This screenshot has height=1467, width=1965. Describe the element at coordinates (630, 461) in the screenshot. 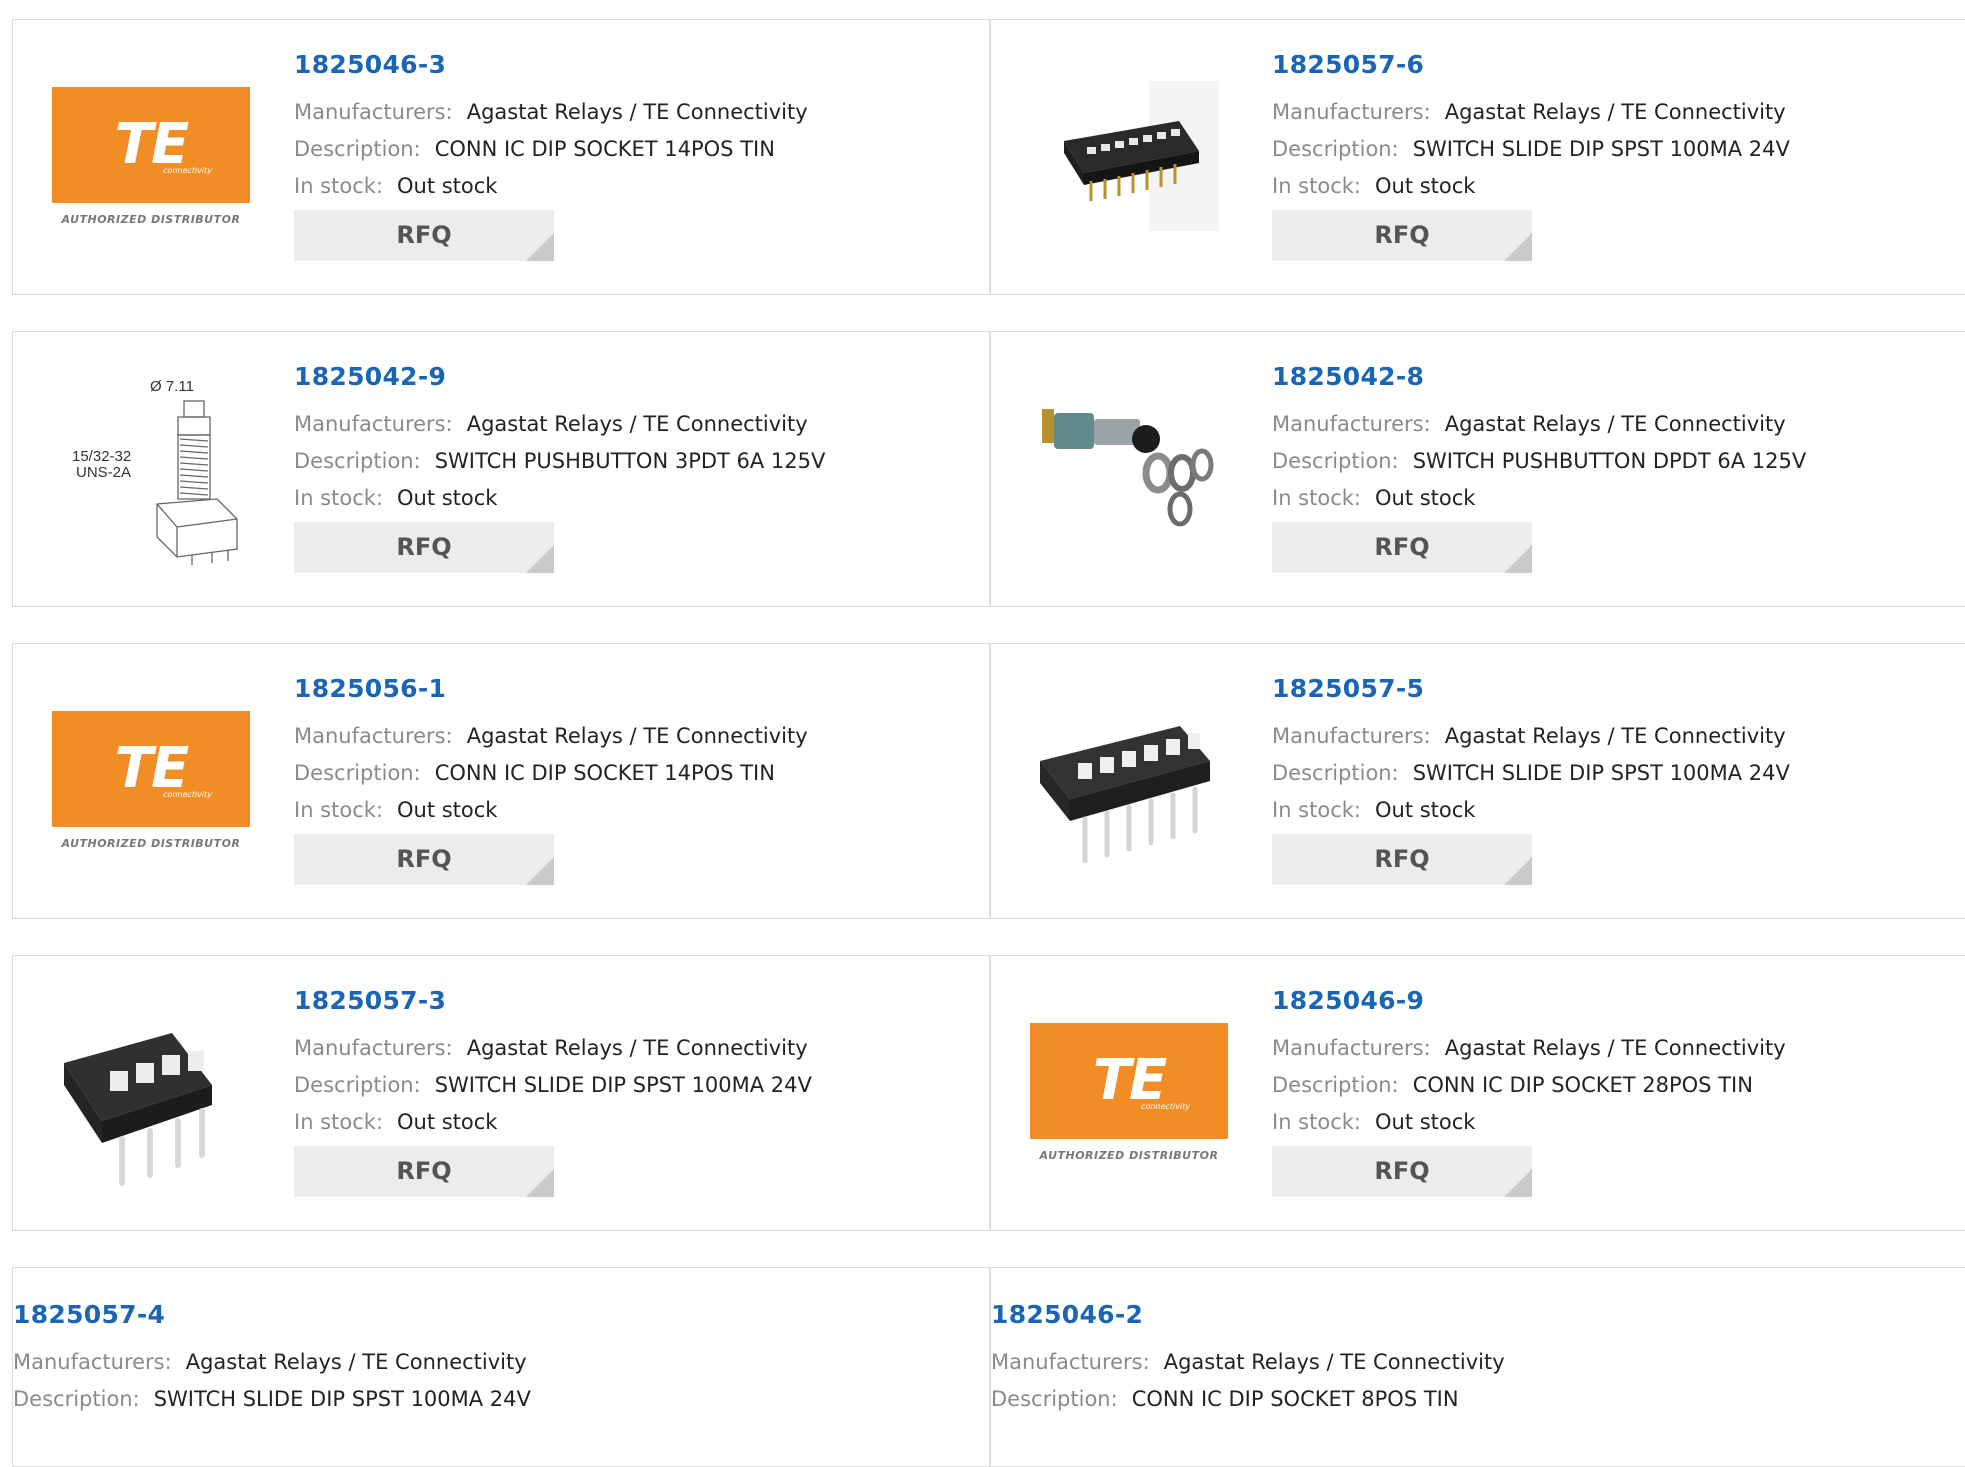

I see `description-value: SWITCH PUSHBUTTON 3PDT 6A 125V` at that location.